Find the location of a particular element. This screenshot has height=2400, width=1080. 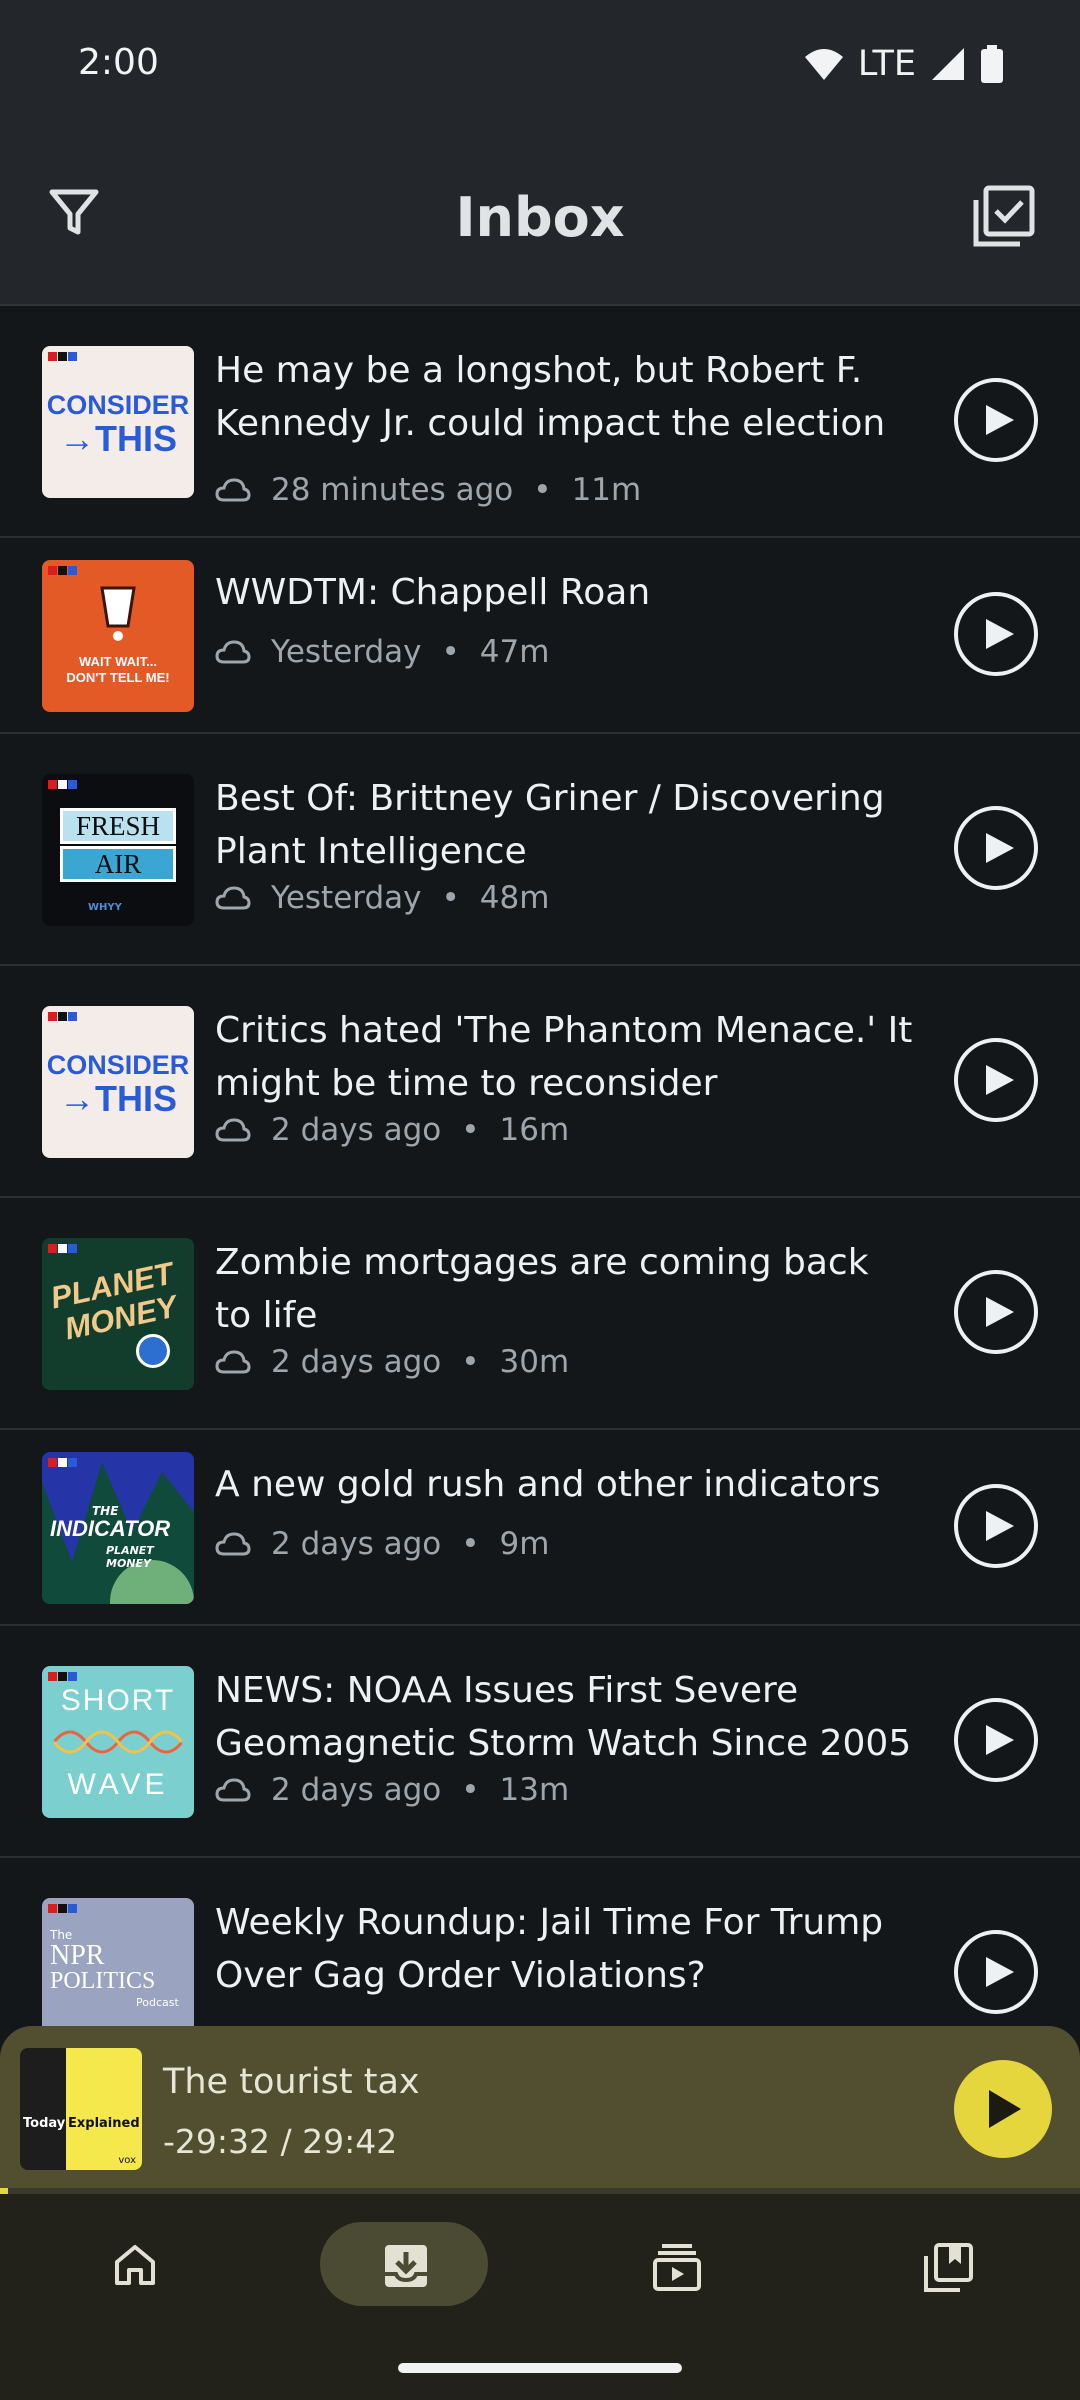

select-all-button is located at coordinates (1004, 216).